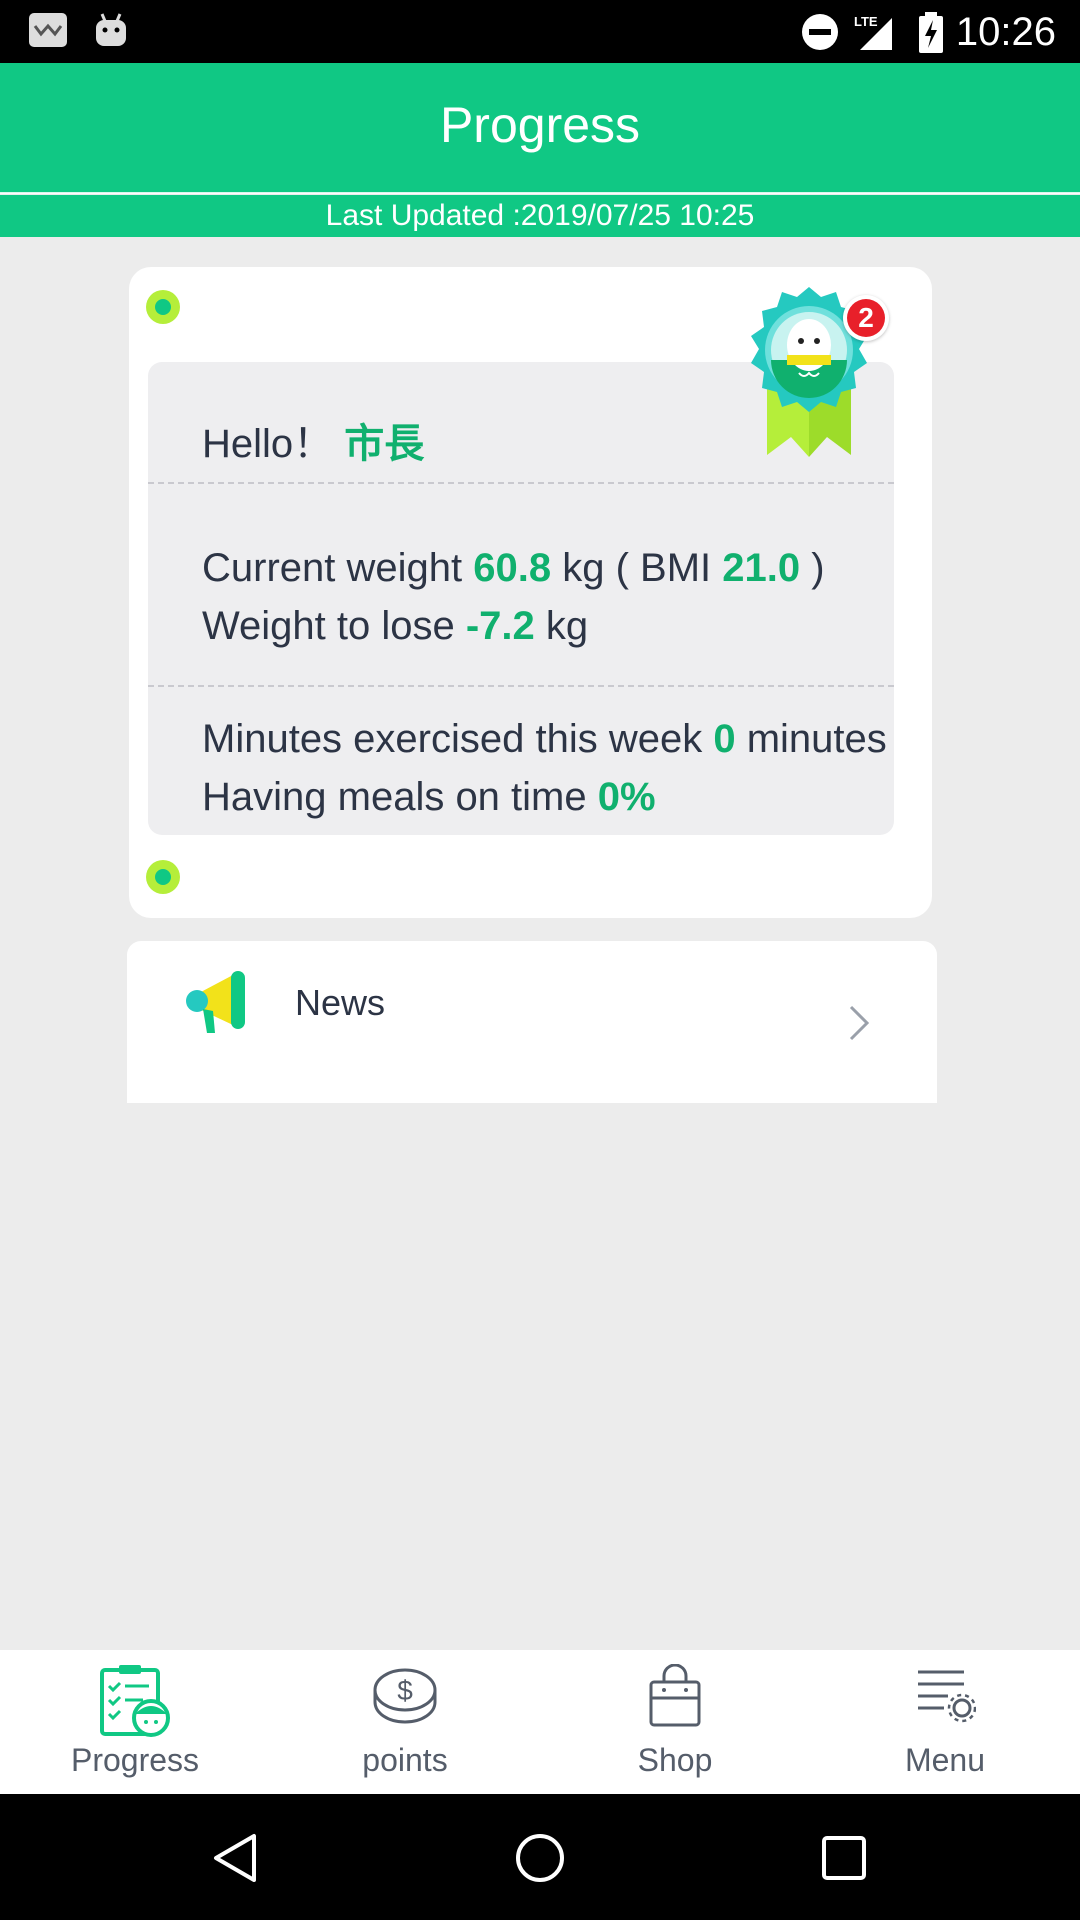 The height and width of the screenshot is (1920, 1080). Describe the element at coordinates (540, 216) in the screenshot. I see `last-updated-text: Last Updated :2019/07/25 10:25` at that location.